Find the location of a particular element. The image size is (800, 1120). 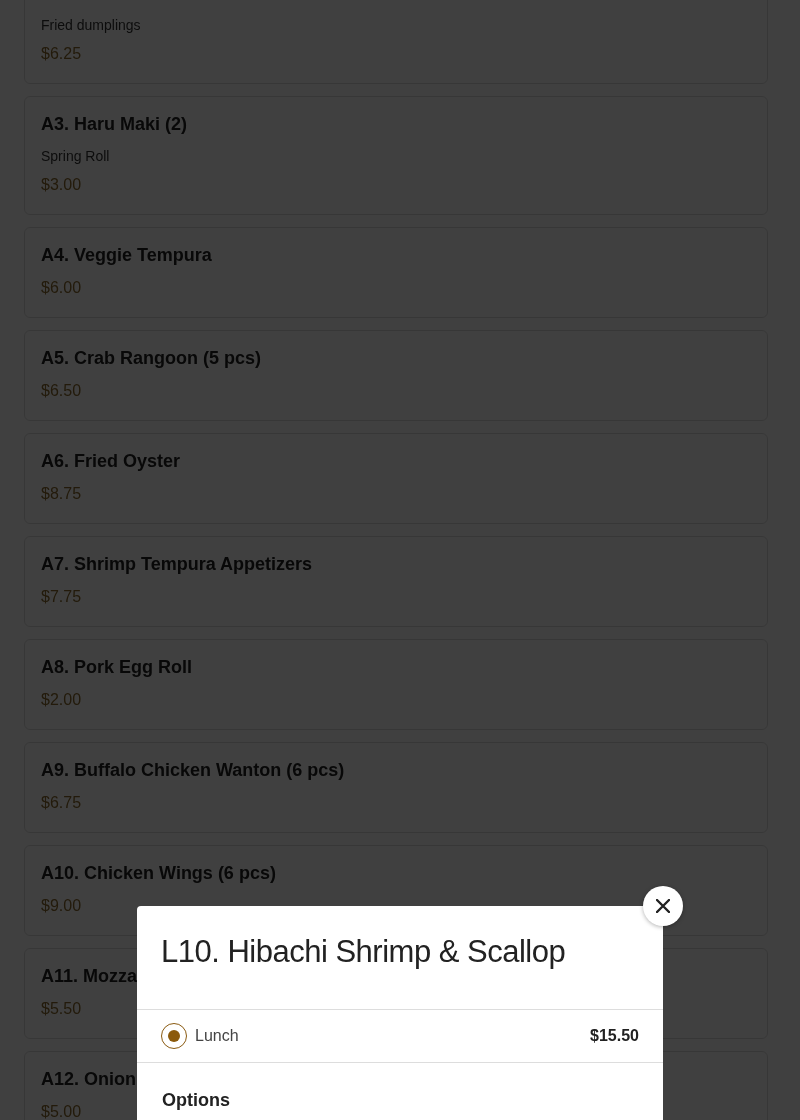

item-name: A8. Pork Egg Roll is located at coordinates (117, 667).